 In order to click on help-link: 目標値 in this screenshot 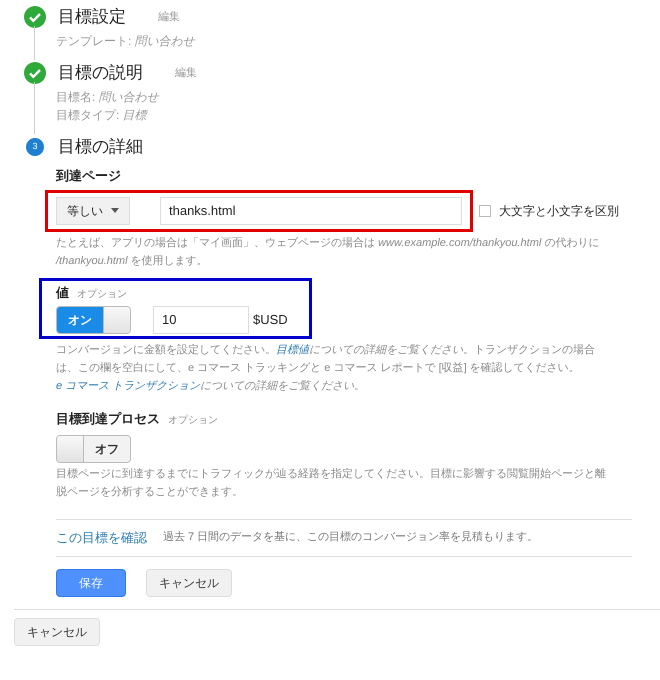, I will do `click(292, 350)`.